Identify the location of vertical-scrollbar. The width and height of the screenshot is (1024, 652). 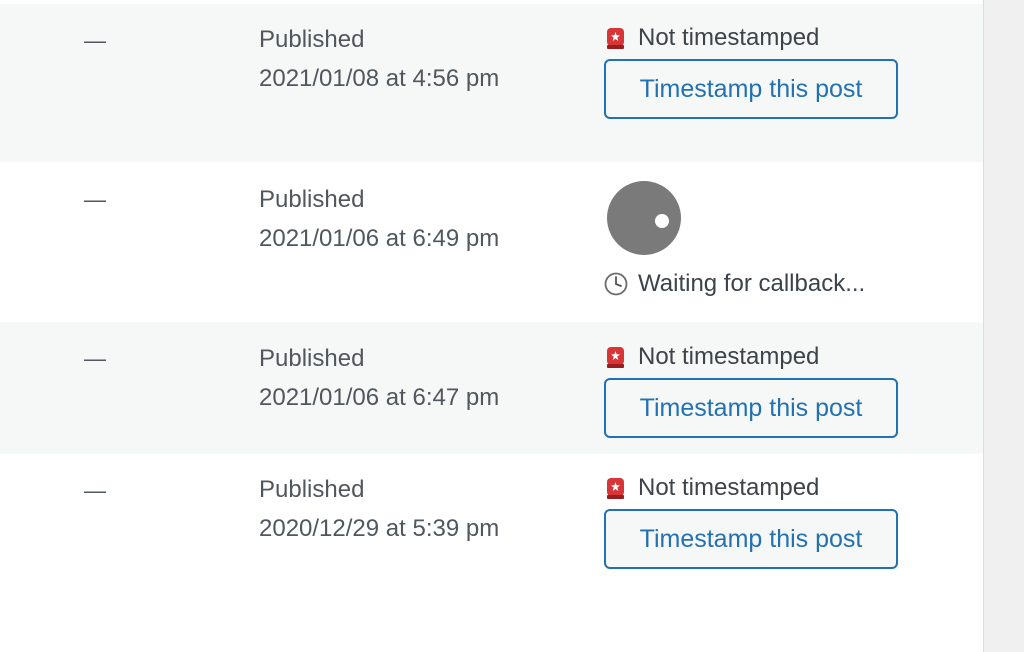
(1003, 326).